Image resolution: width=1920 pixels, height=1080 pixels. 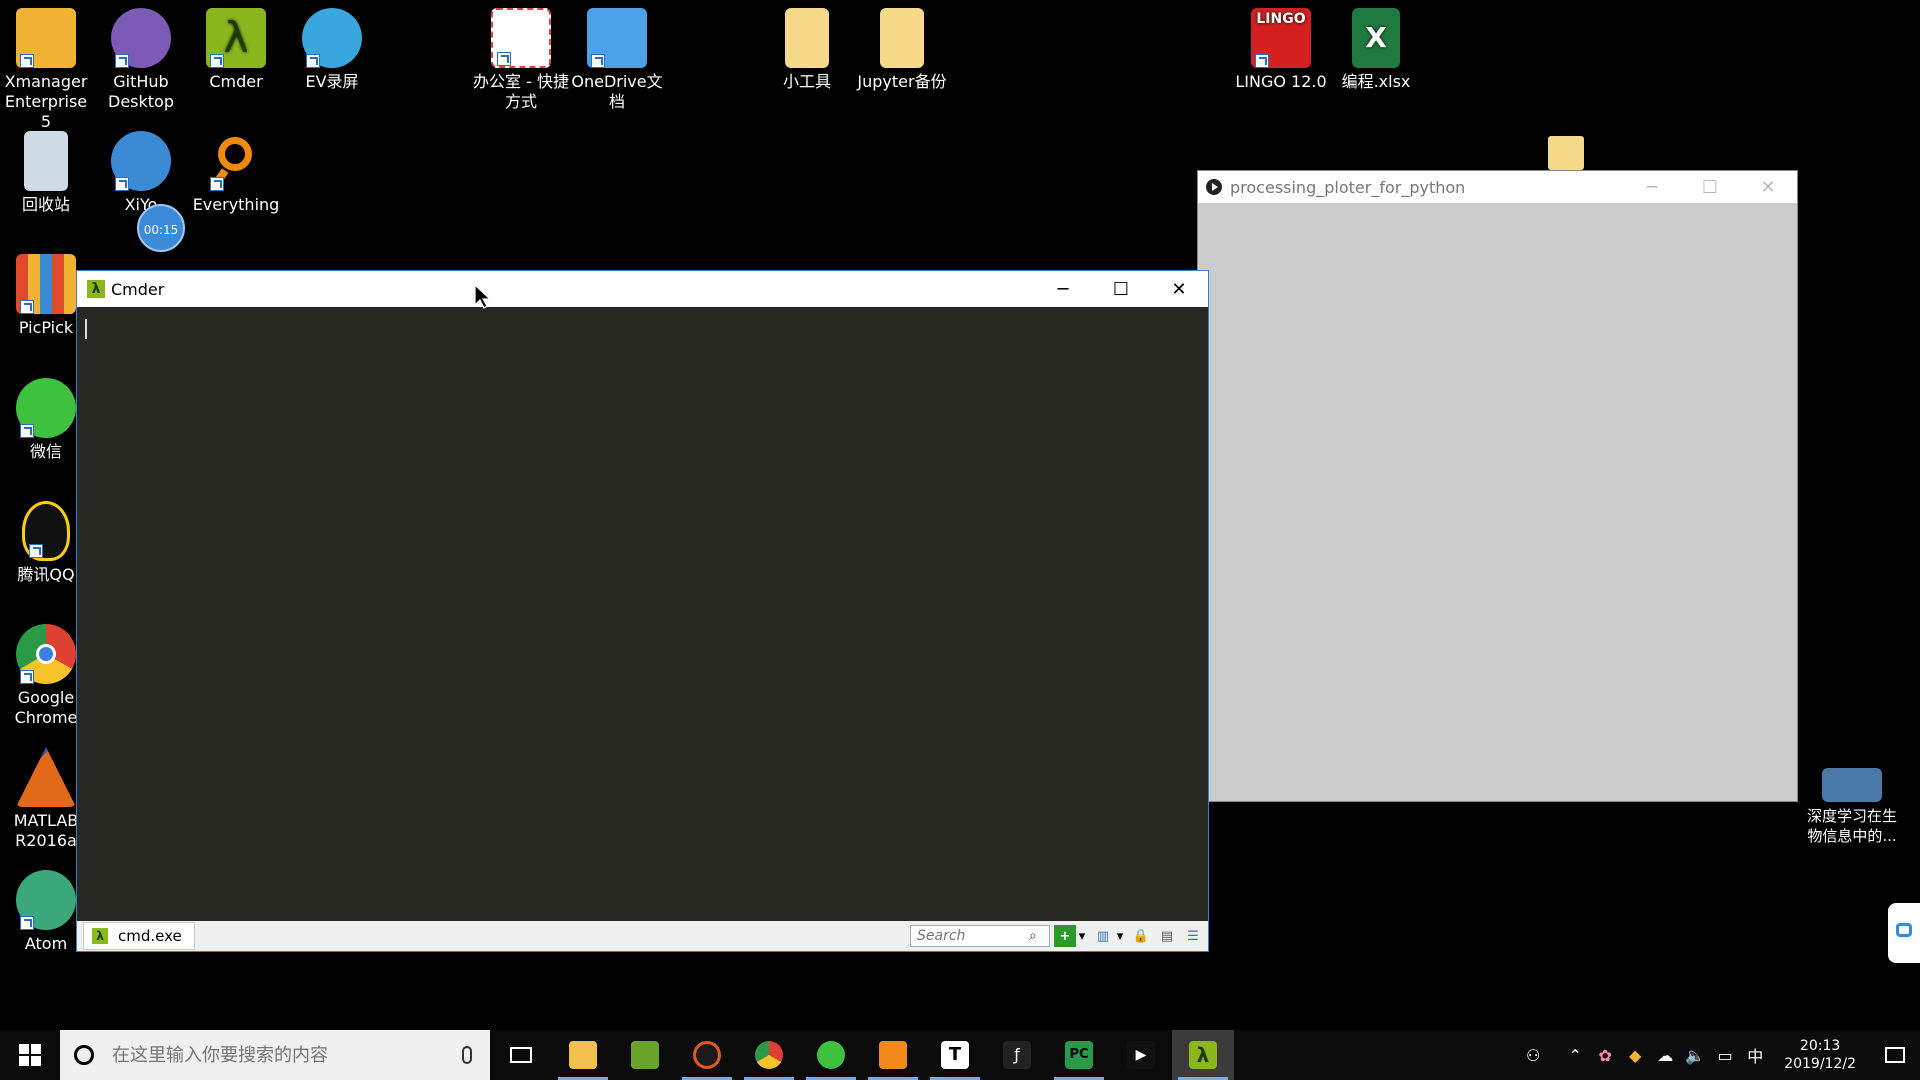 I want to click on desktop-icon-label: Cmder, so click(x=236, y=81).